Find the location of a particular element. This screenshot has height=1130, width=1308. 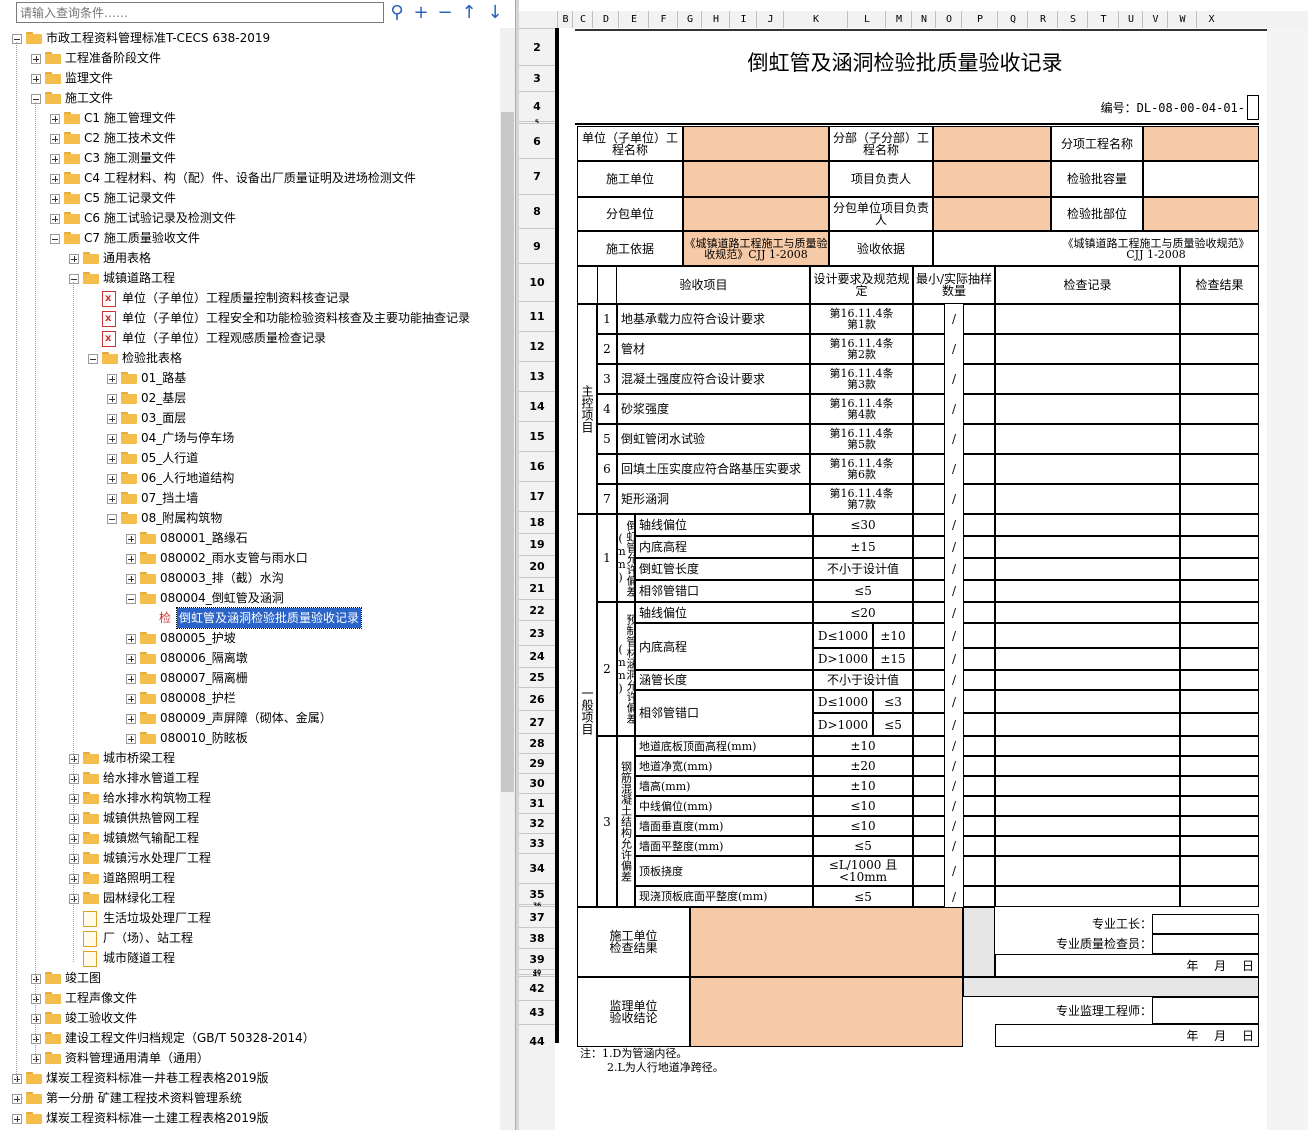

column-header-cell: T is located at coordinates (1103, 19).